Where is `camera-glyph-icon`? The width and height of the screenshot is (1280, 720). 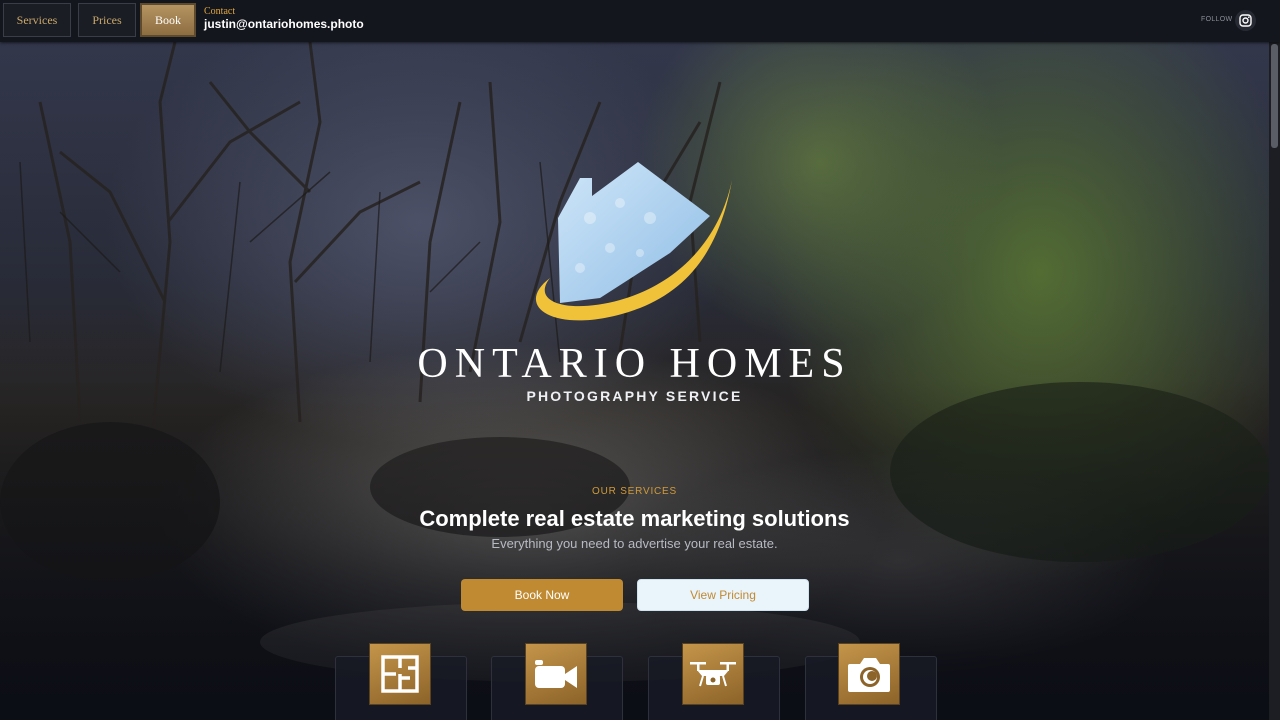
camera-glyph-icon is located at coordinates (869, 675).